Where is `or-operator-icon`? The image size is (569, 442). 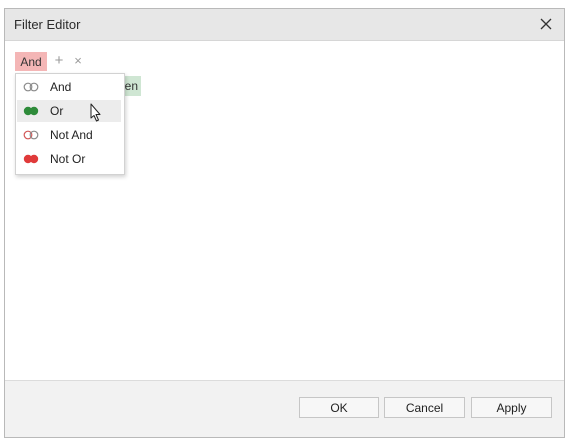
or-operator-icon is located at coordinates (31, 111).